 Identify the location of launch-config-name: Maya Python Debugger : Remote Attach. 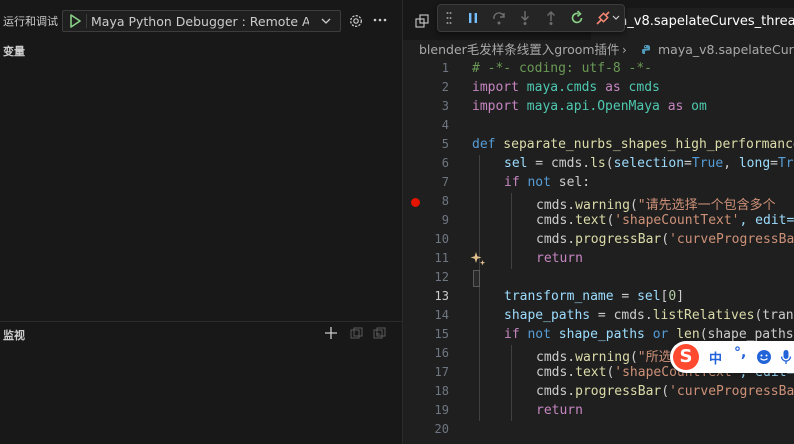
(200, 21).